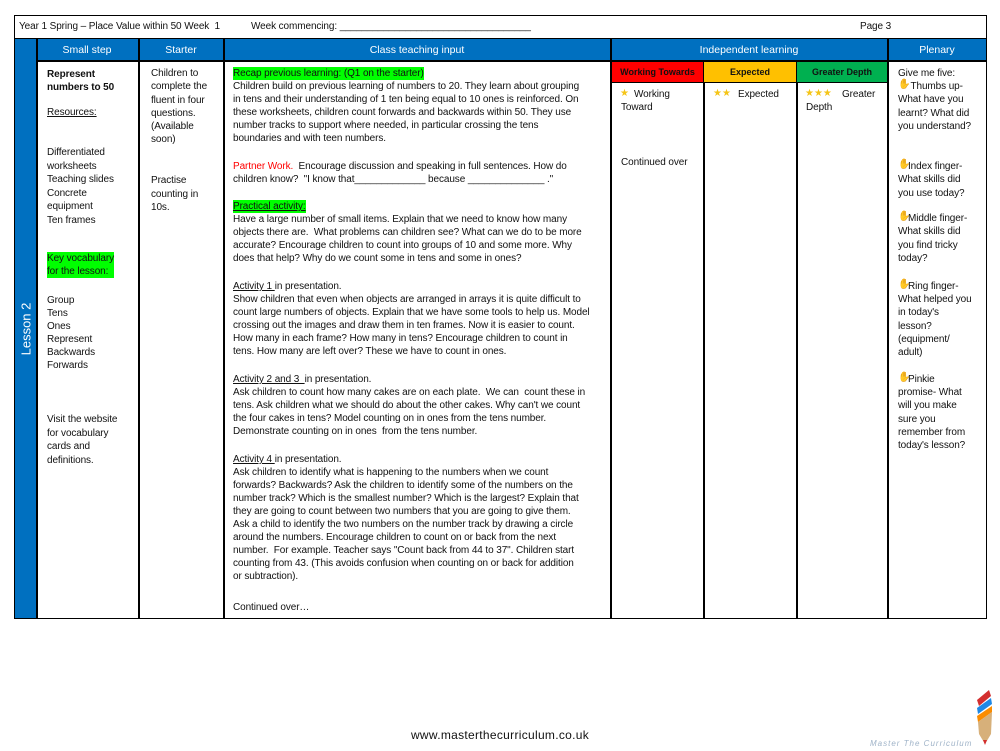 This screenshot has height=751, width=1000. Describe the element at coordinates (645, 101) in the screenshot. I see `wt-text: Working Toward` at that location.